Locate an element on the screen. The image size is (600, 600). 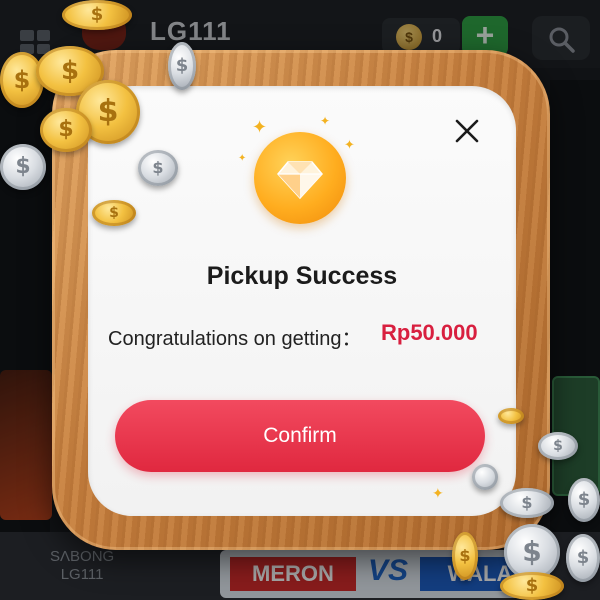
reward-amount: Rp50.000 is located at coordinates (429, 332).